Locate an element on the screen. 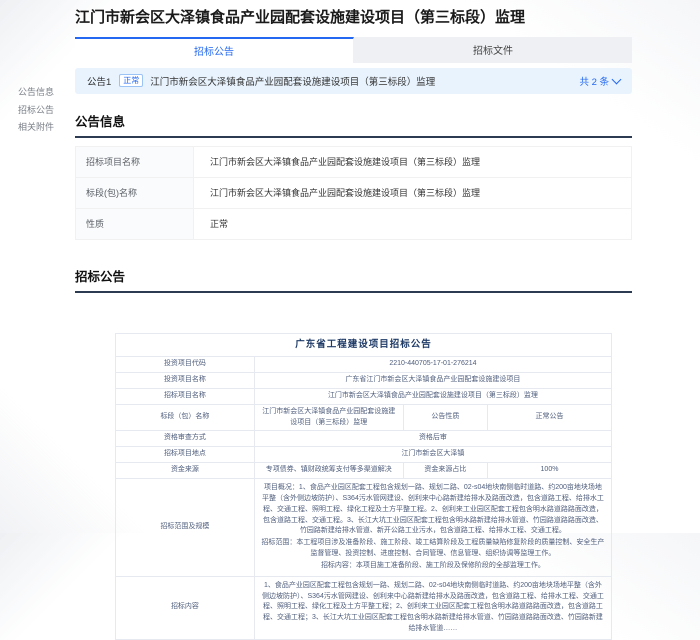 The height and width of the screenshot is (640, 700). section-heading-announcement-info: 公告信息 is located at coordinates (353, 124).